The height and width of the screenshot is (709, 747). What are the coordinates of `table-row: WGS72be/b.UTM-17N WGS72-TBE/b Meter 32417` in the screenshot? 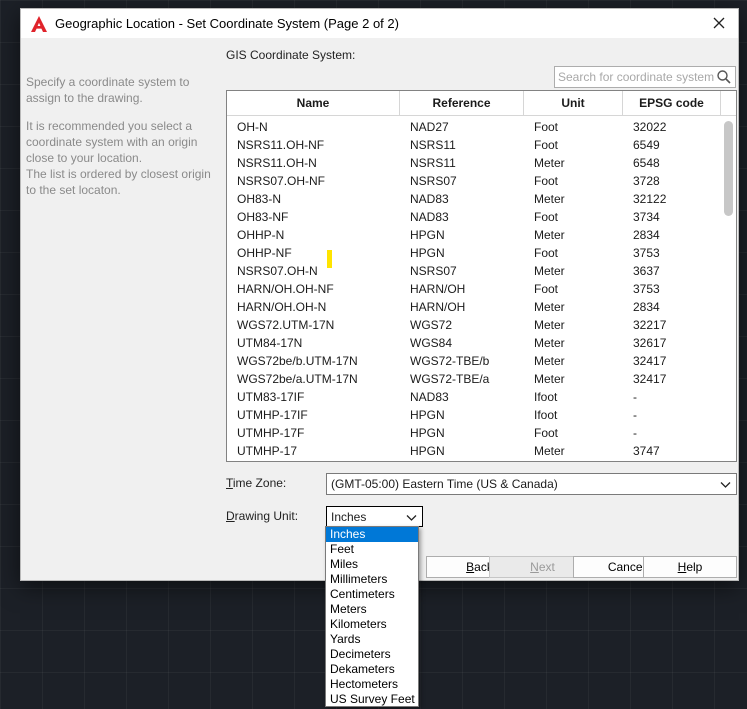 It's located at (474, 361).